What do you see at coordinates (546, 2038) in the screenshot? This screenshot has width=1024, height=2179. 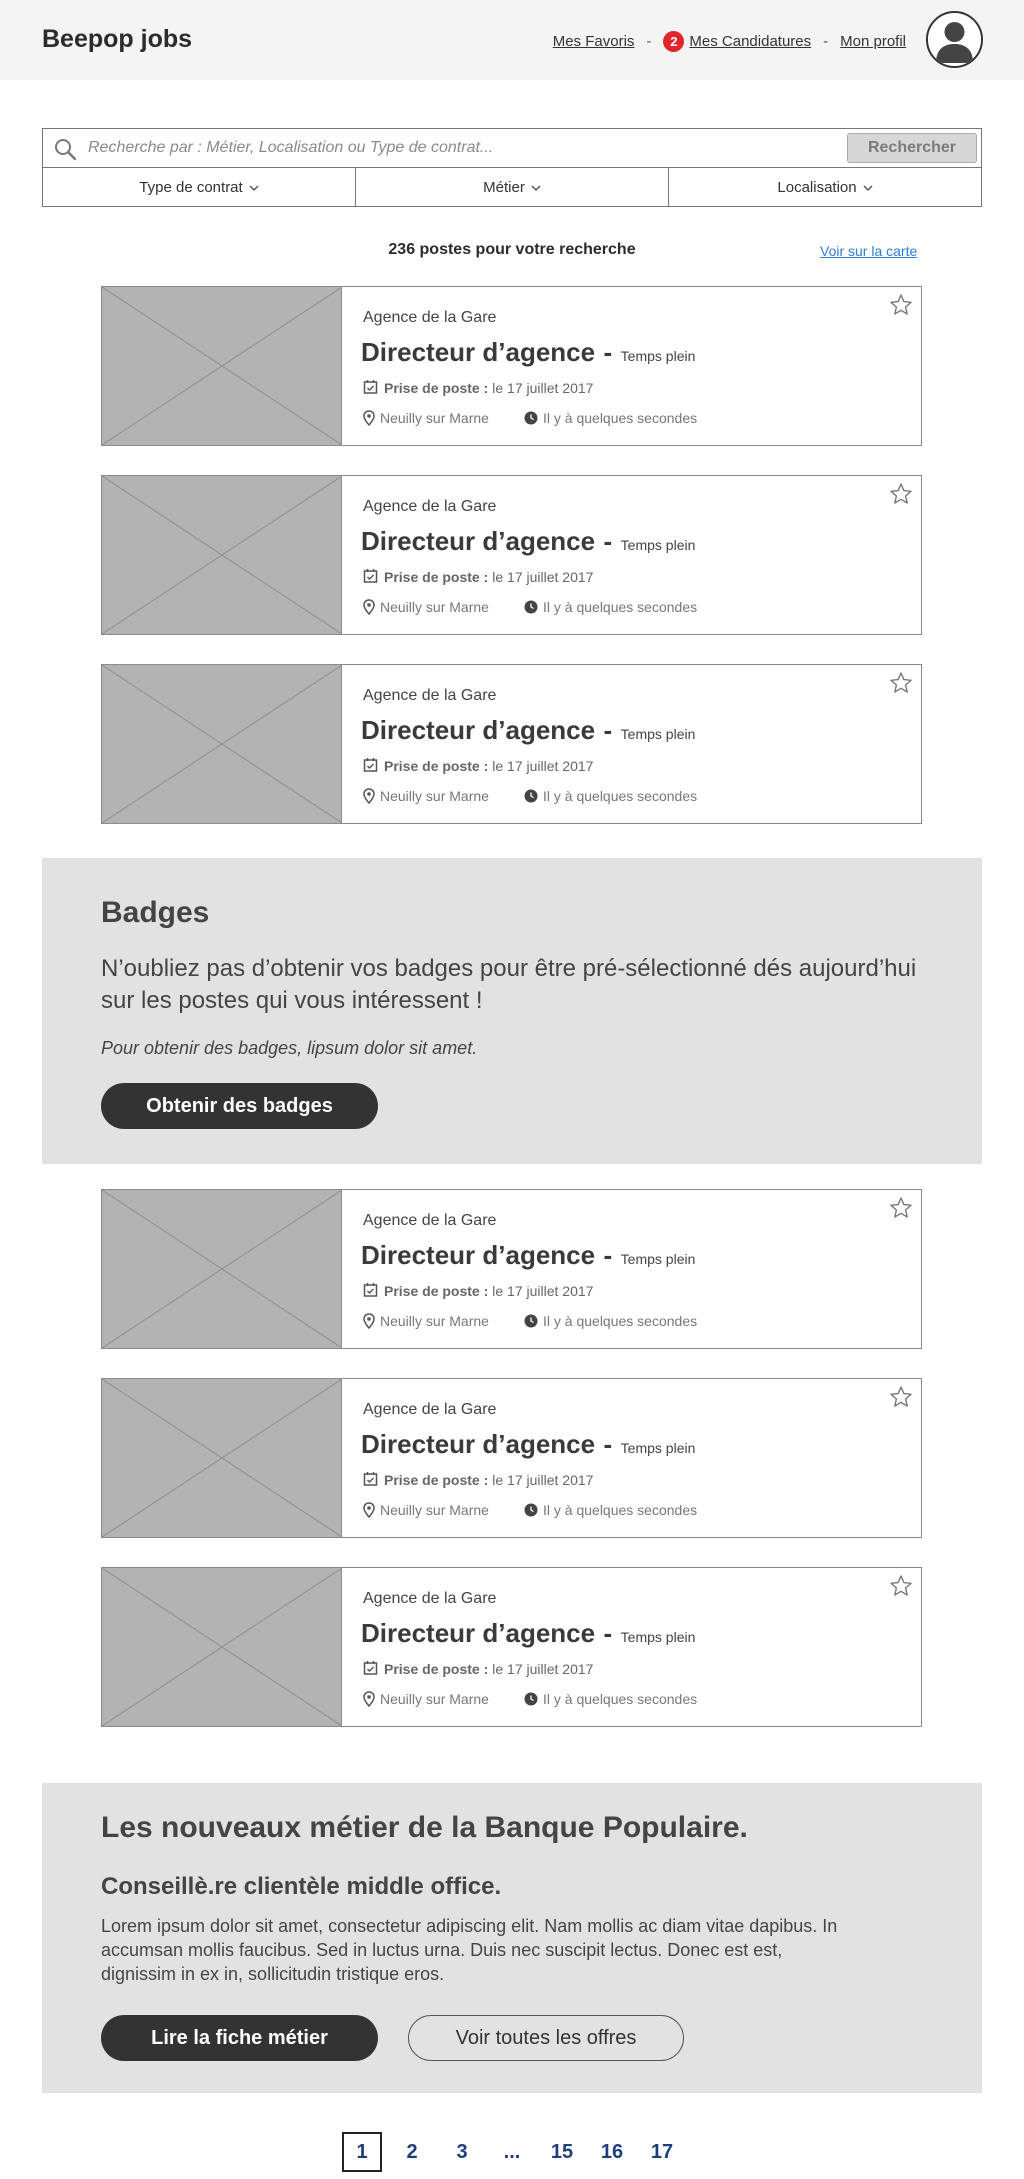 I see `see-all-offers-button: Voir toutes les offres` at bounding box center [546, 2038].